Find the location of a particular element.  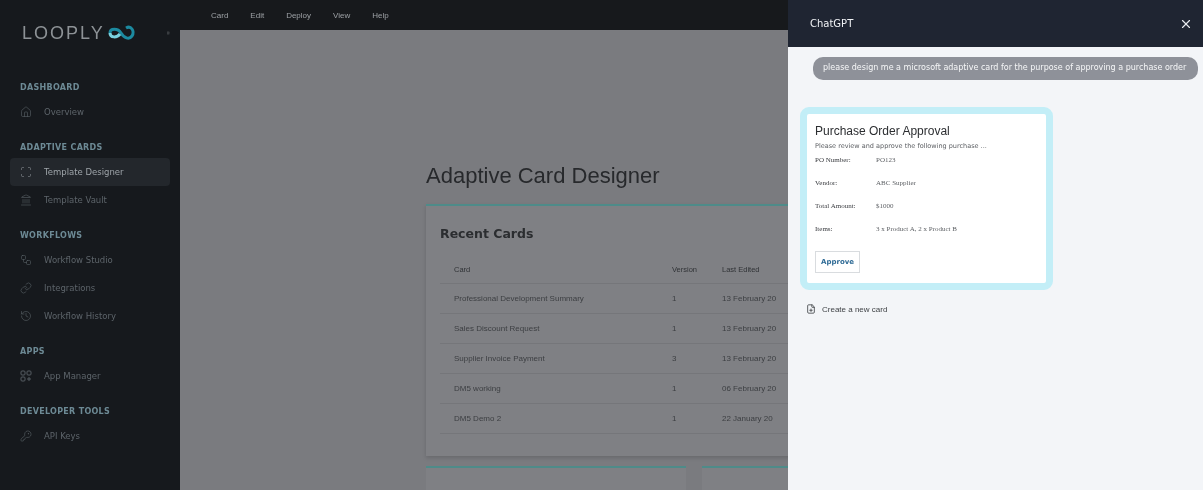

section-title: WORKFLOWS is located at coordinates (51, 236).